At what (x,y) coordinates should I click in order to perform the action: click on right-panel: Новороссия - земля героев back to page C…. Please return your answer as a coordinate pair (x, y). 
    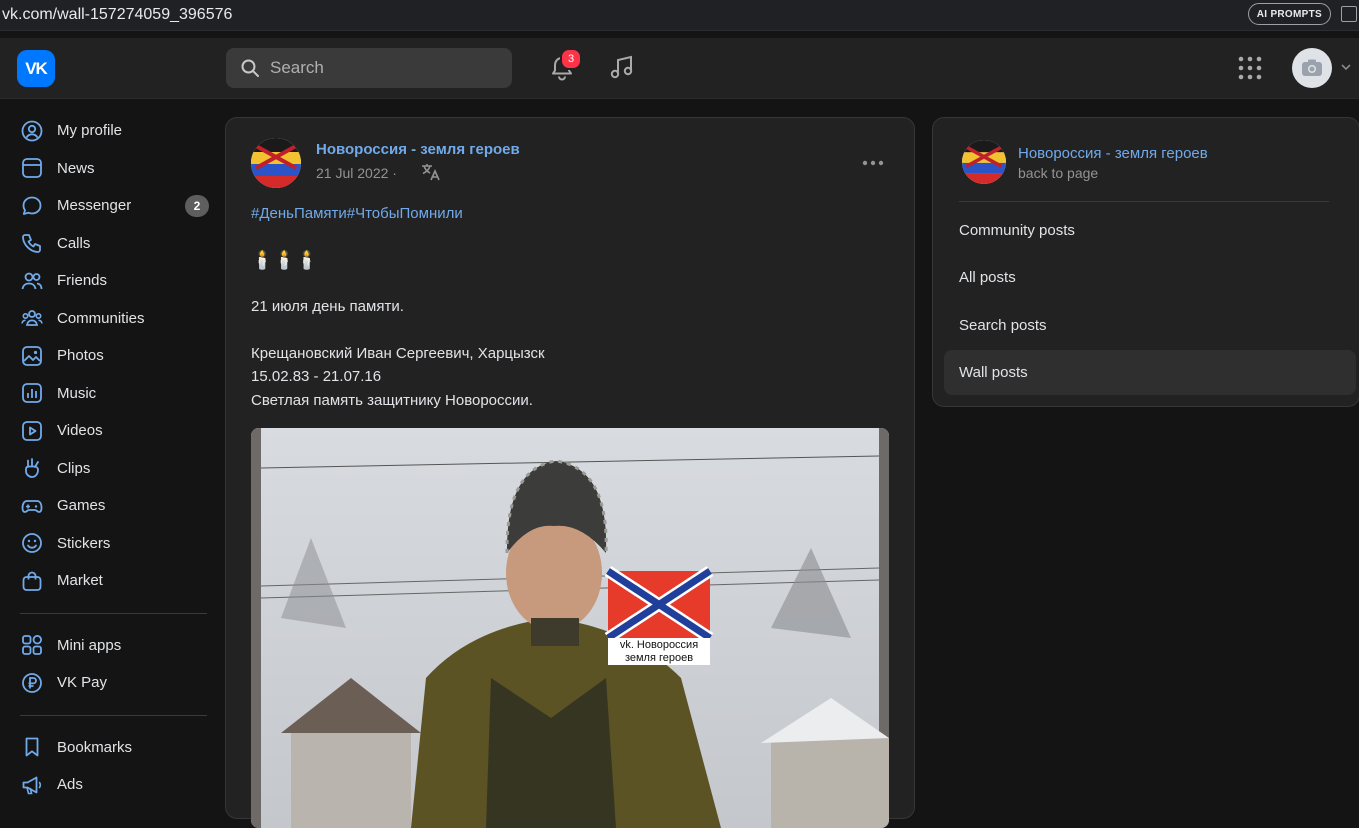
    Looking at the image, I should click on (1145, 262).